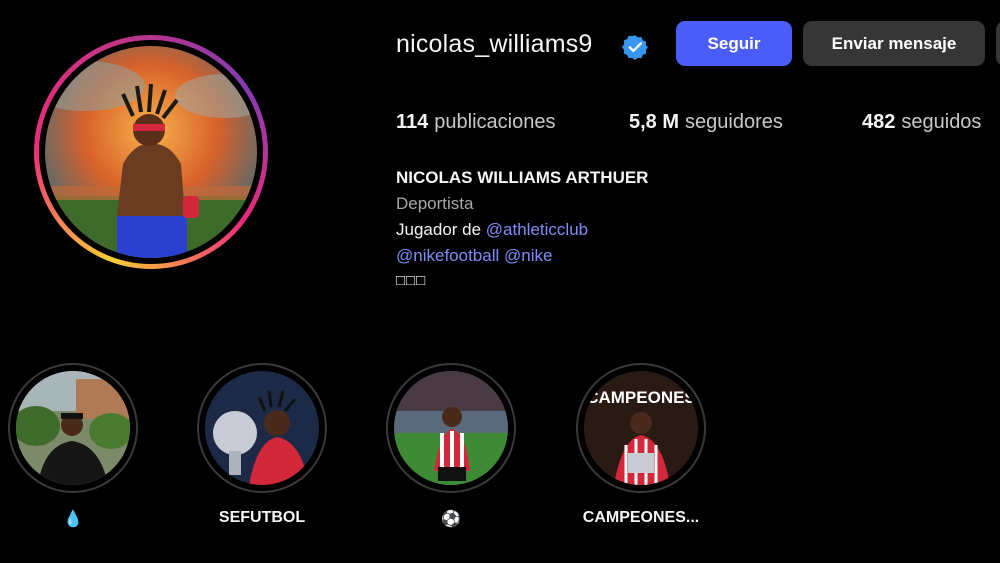  I want to click on suggested-accounts-button, so click(998, 43).